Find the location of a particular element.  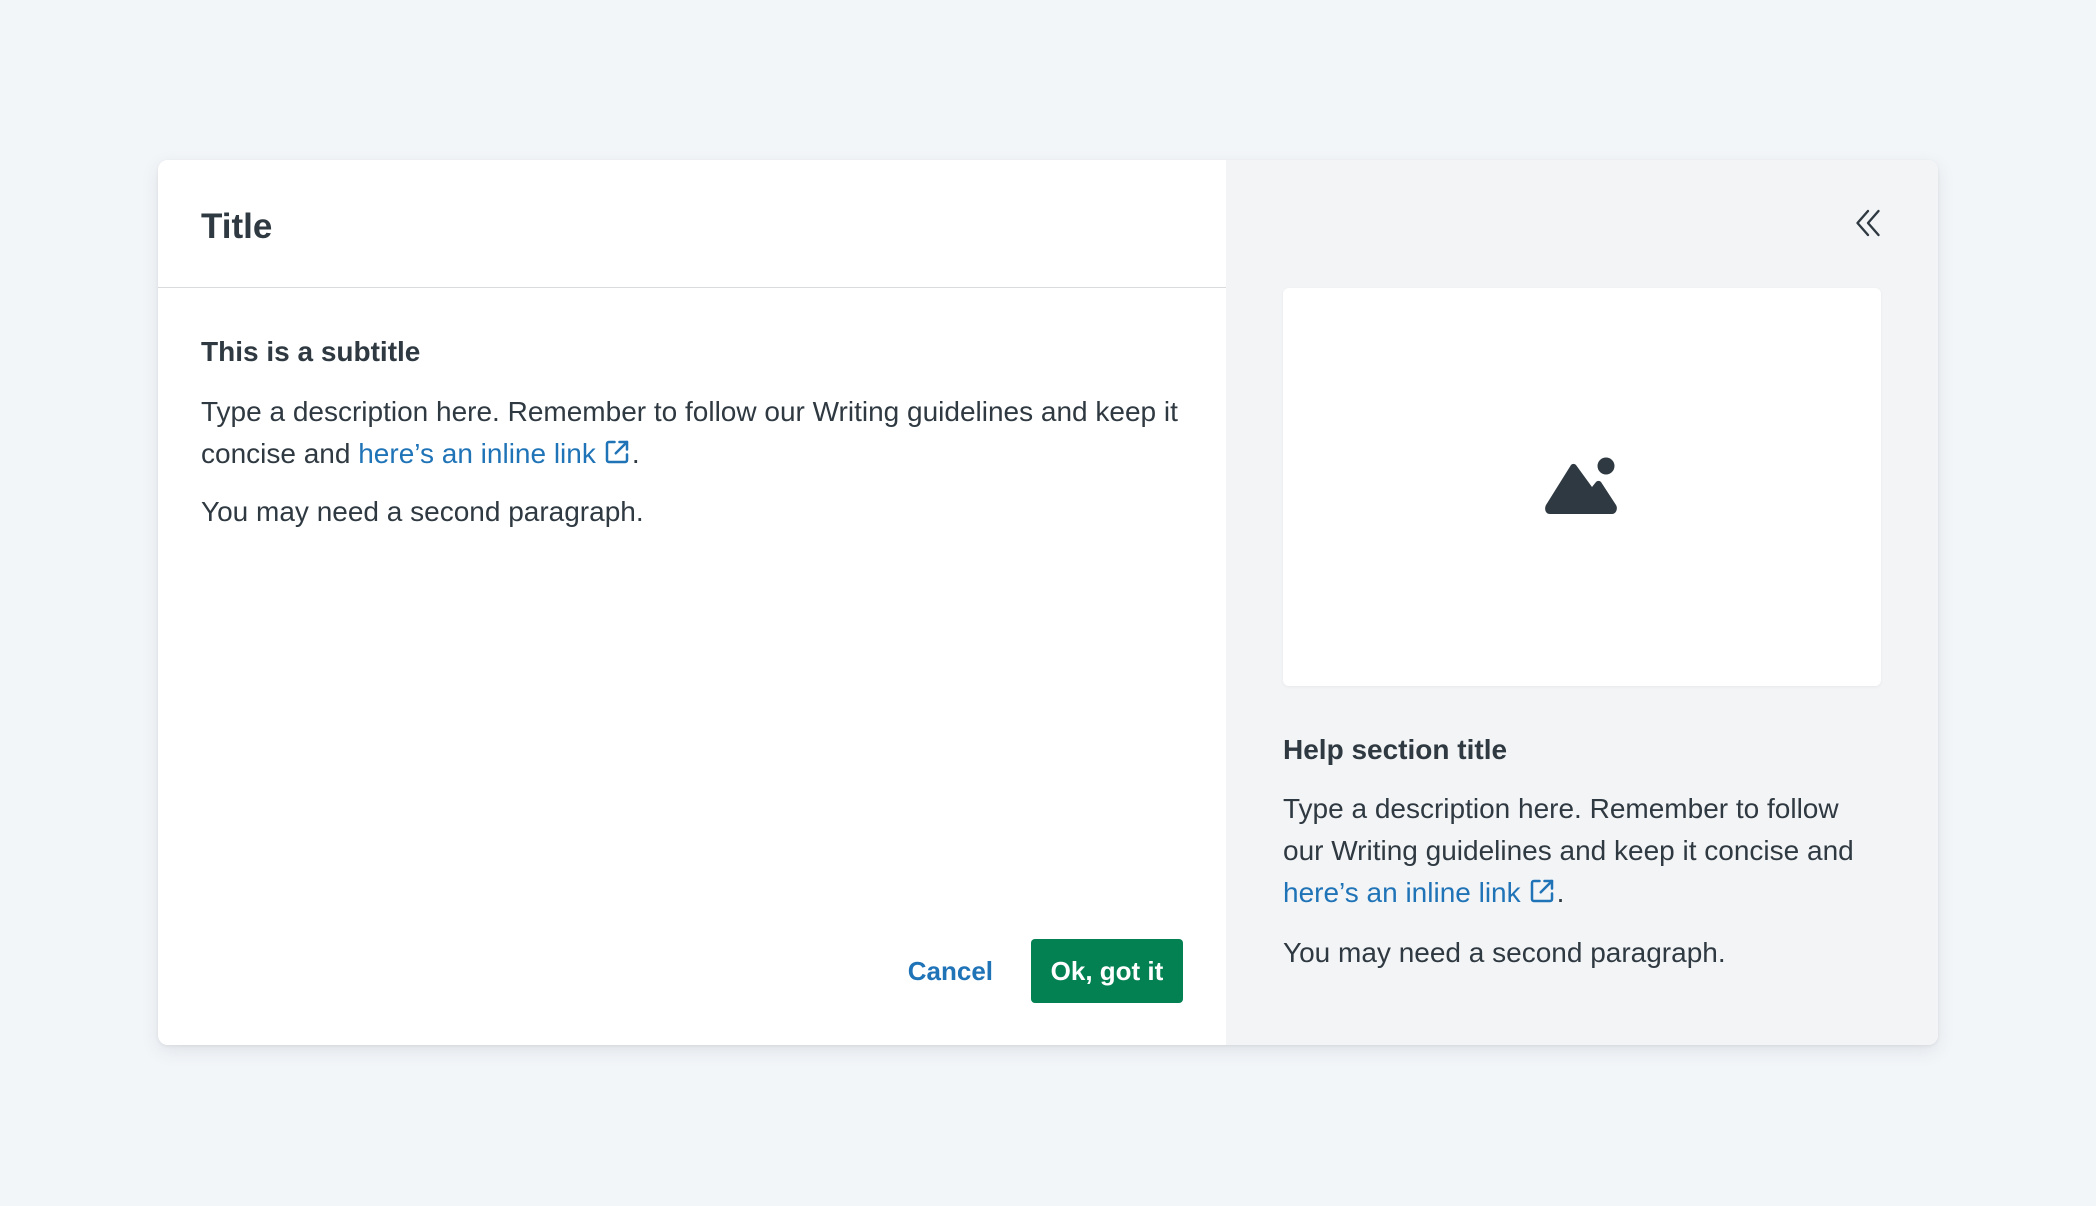

chevrons-left-icon is located at coordinates (1868, 223).